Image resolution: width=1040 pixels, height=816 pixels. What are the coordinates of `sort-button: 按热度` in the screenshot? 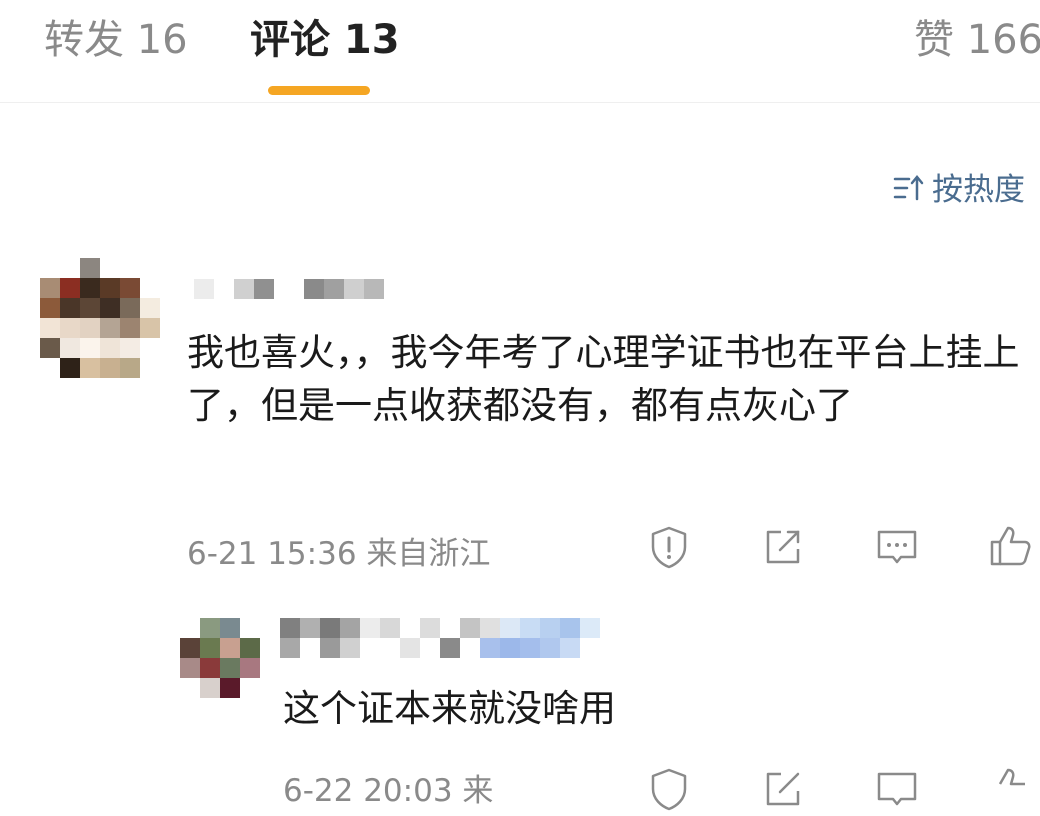 It's located at (958, 186).